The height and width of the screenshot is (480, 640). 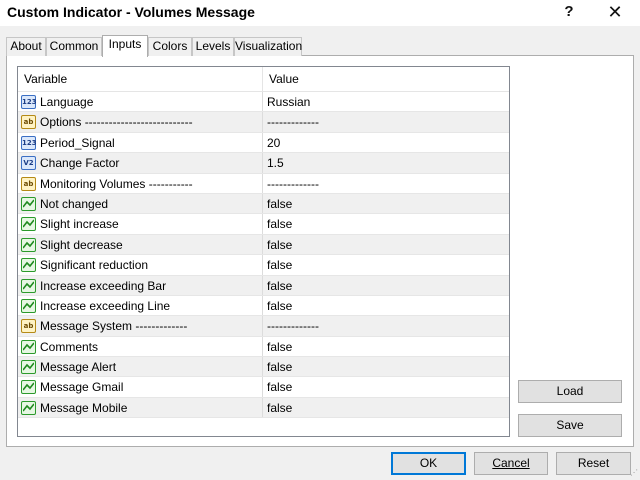 I want to click on variable-name: Message Gmail, so click(x=82, y=387).